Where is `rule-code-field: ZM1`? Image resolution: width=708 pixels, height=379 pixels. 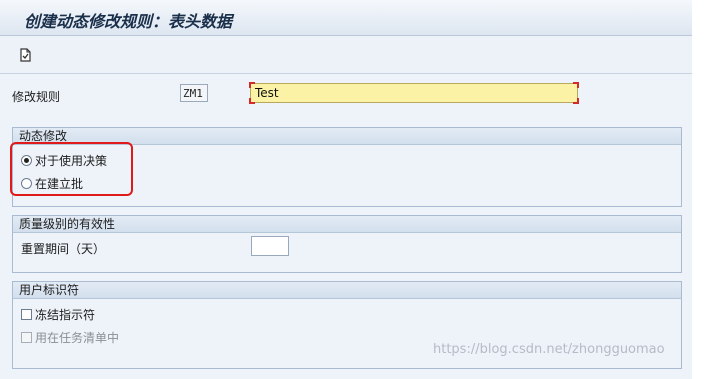
rule-code-field: ZM1 is located at coordinates (194, 93).